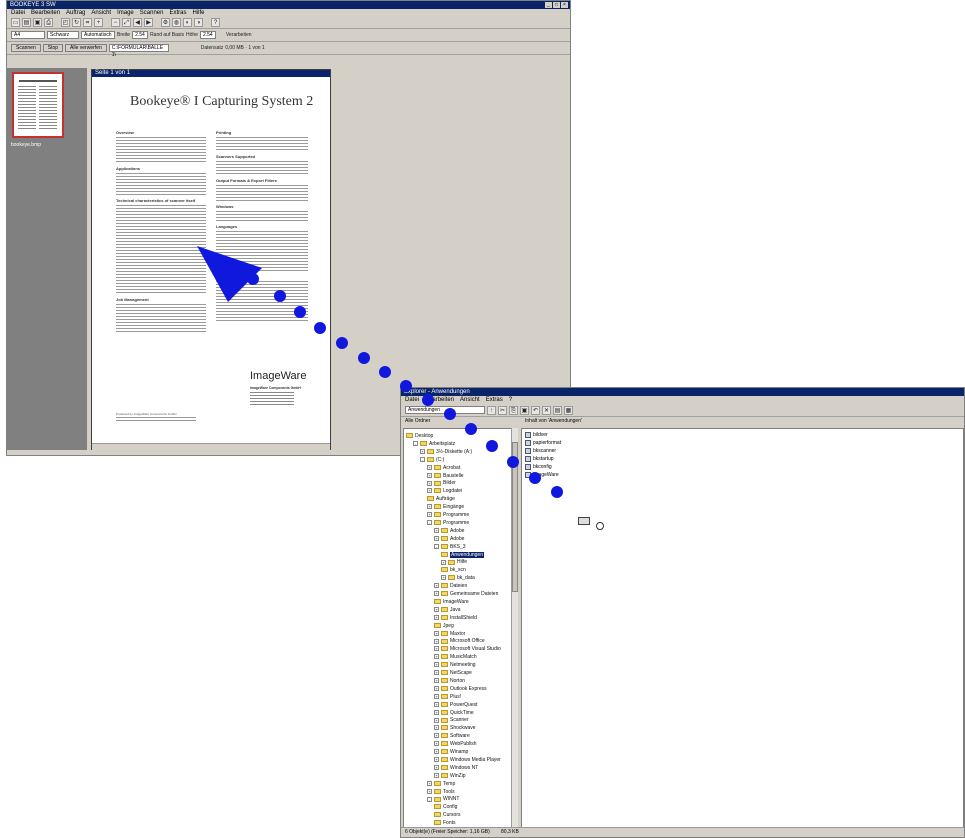 This screenshot has height=838, width=965. Describe the element at coordinates (198, 13) in the screenshot. I see `menu-item-hilfe: Hilfe` at that location.